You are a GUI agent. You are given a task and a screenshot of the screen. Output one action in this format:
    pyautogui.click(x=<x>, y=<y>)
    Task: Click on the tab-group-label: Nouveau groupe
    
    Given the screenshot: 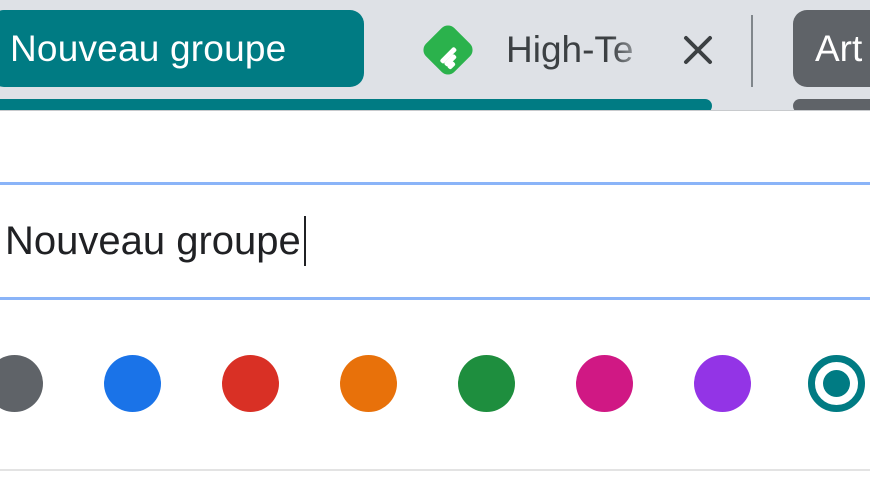 What is the action you would take?
    pyautogui.click(x=148, y=48)
    